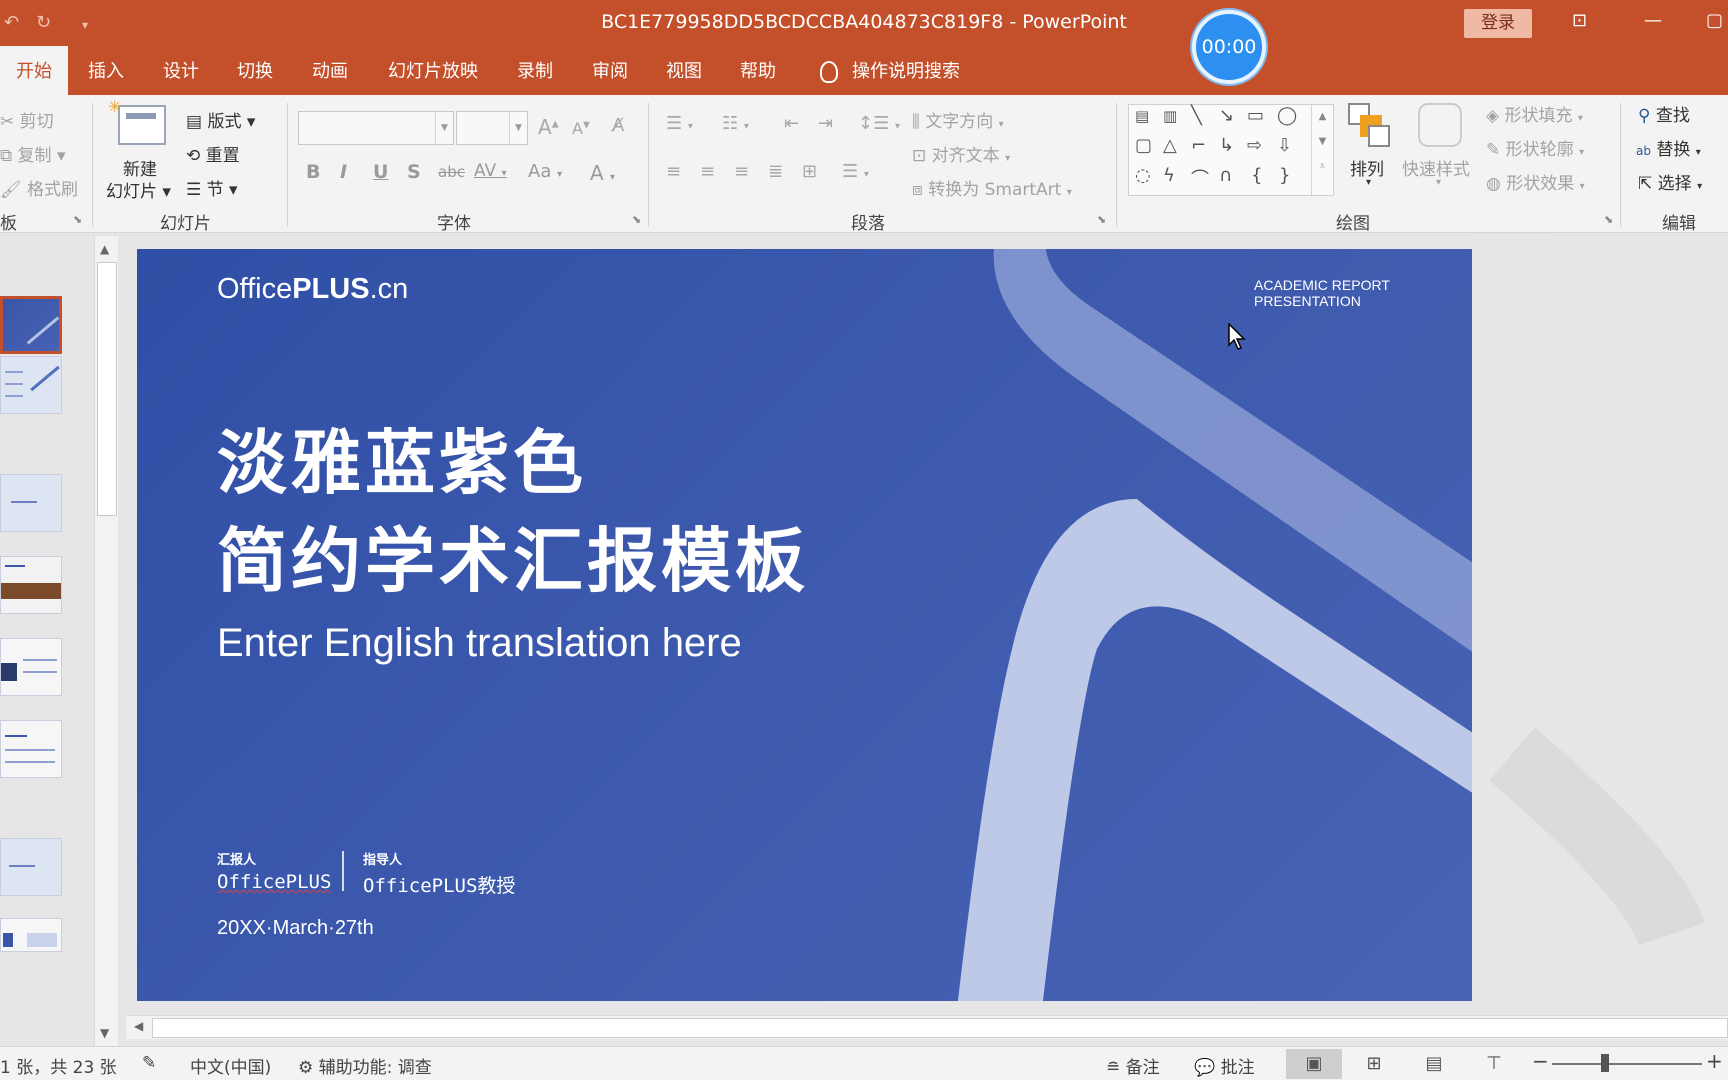  I want to click on justify-icon: ≣, so click(775, 171).